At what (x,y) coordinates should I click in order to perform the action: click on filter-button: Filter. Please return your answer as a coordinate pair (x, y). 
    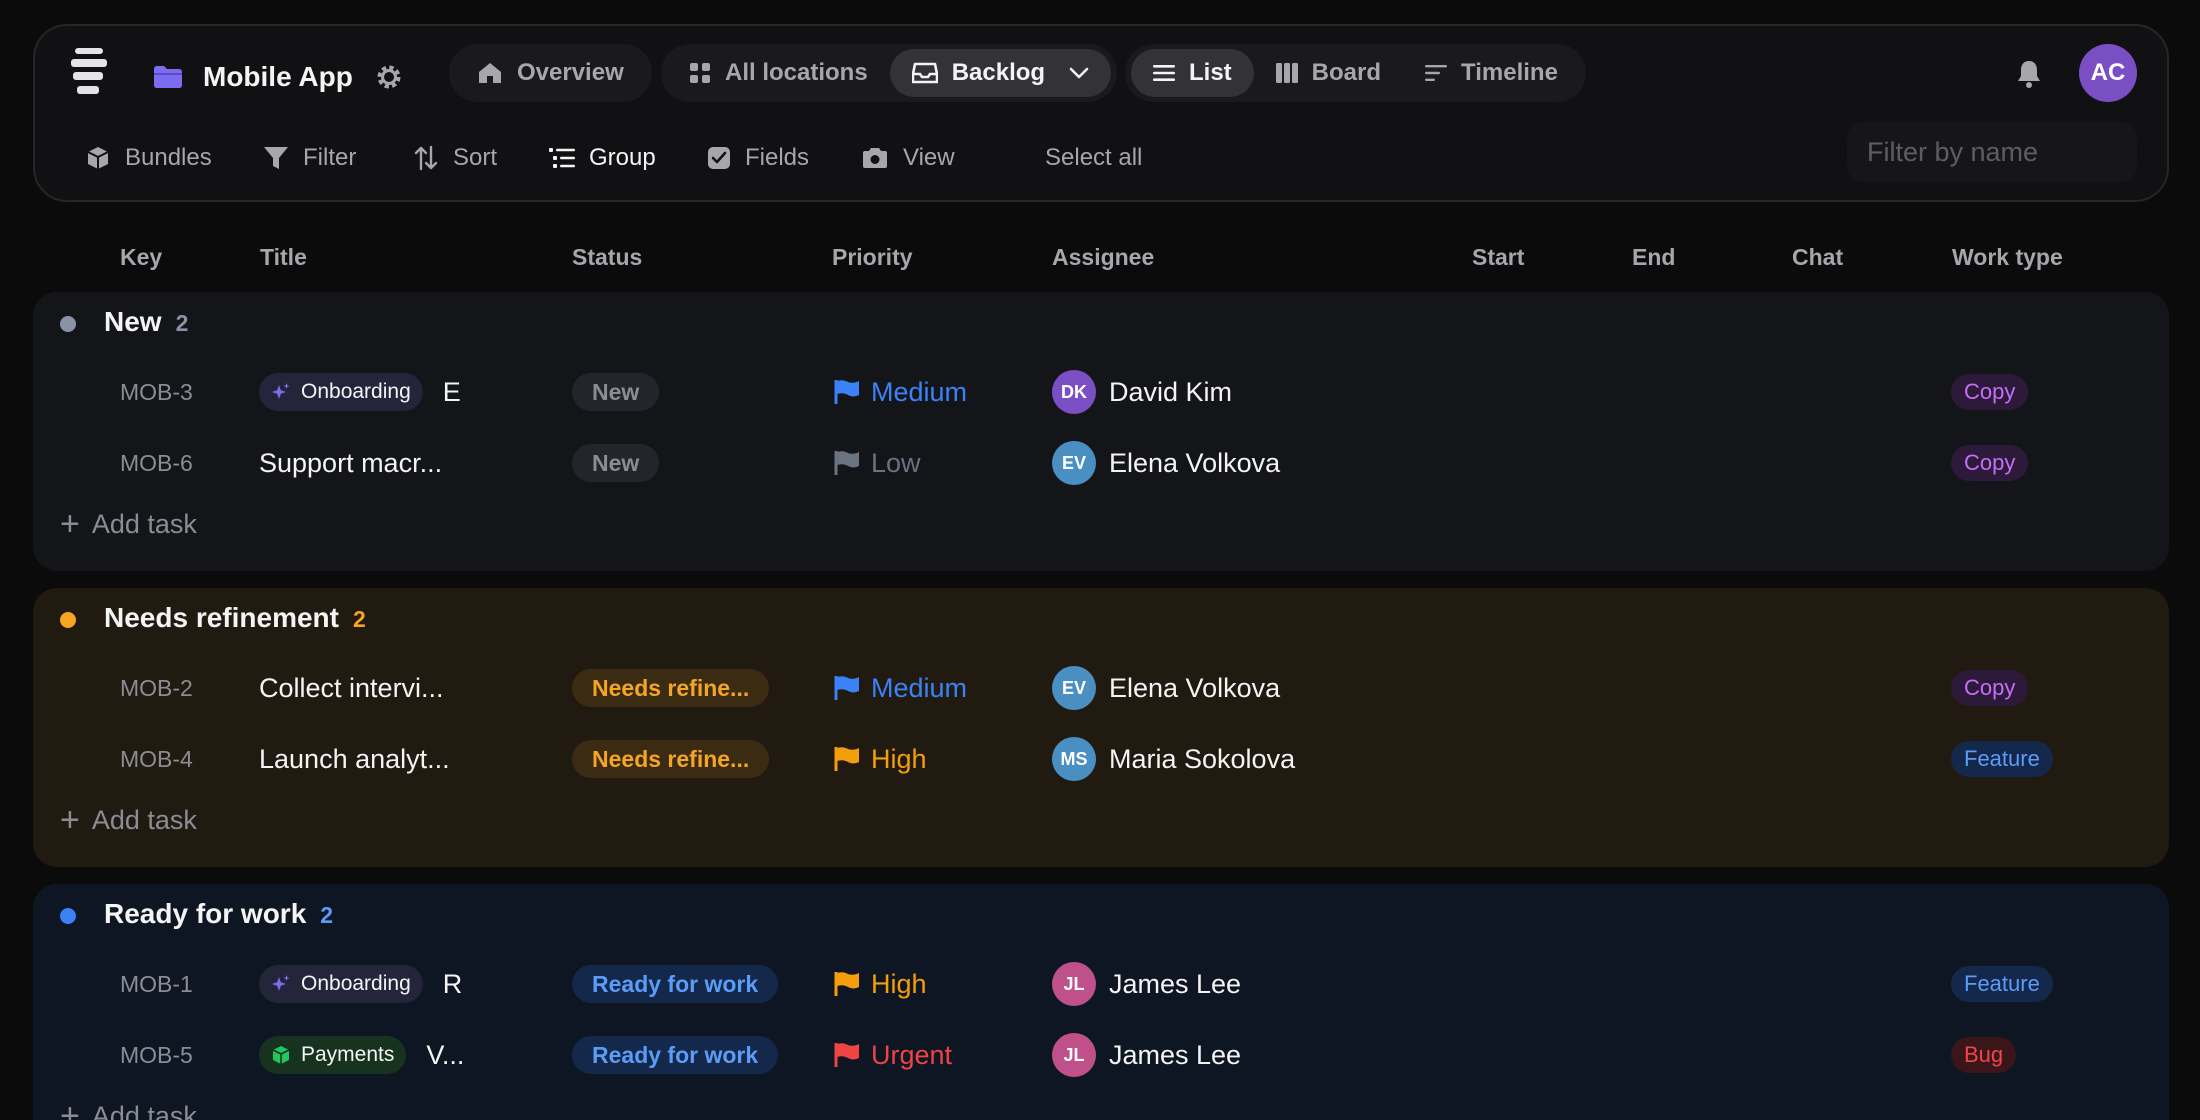
    Looking at the image, I should click on (309, 158).